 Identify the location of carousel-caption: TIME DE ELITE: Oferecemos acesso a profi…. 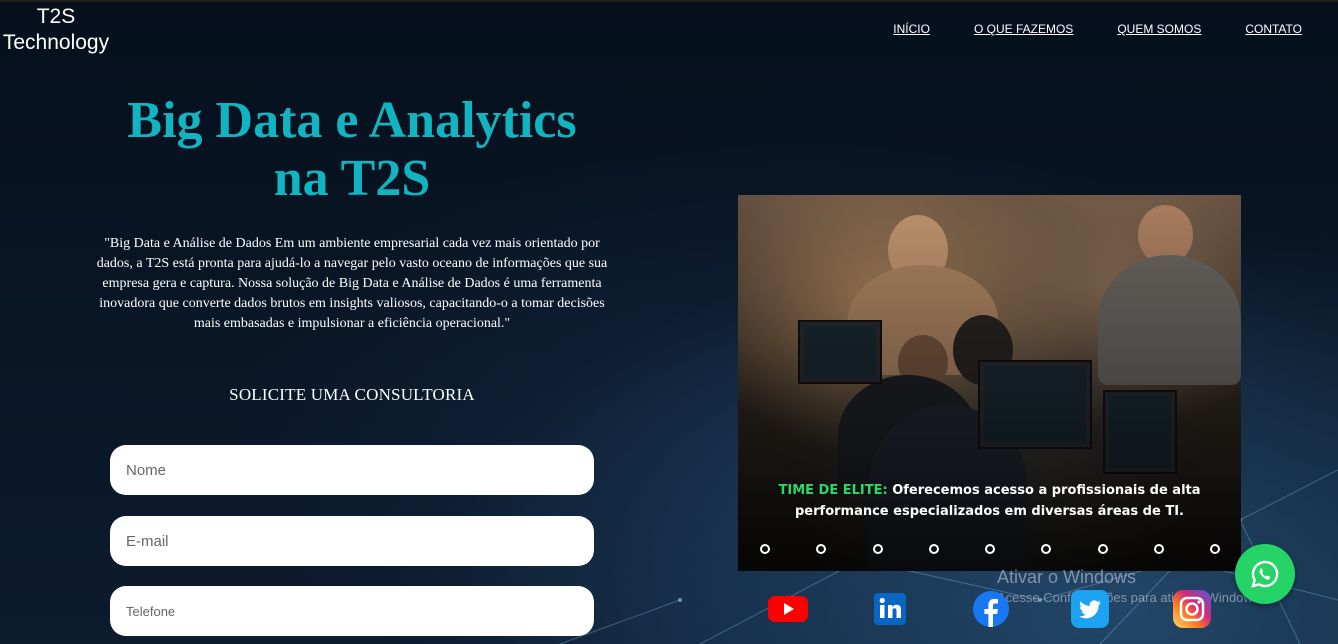
(989, 501).